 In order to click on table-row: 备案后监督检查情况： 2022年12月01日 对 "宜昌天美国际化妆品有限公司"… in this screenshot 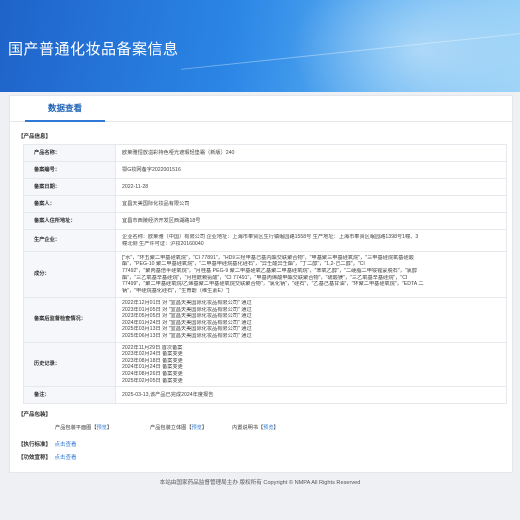, I will do `click(265, 320)`.